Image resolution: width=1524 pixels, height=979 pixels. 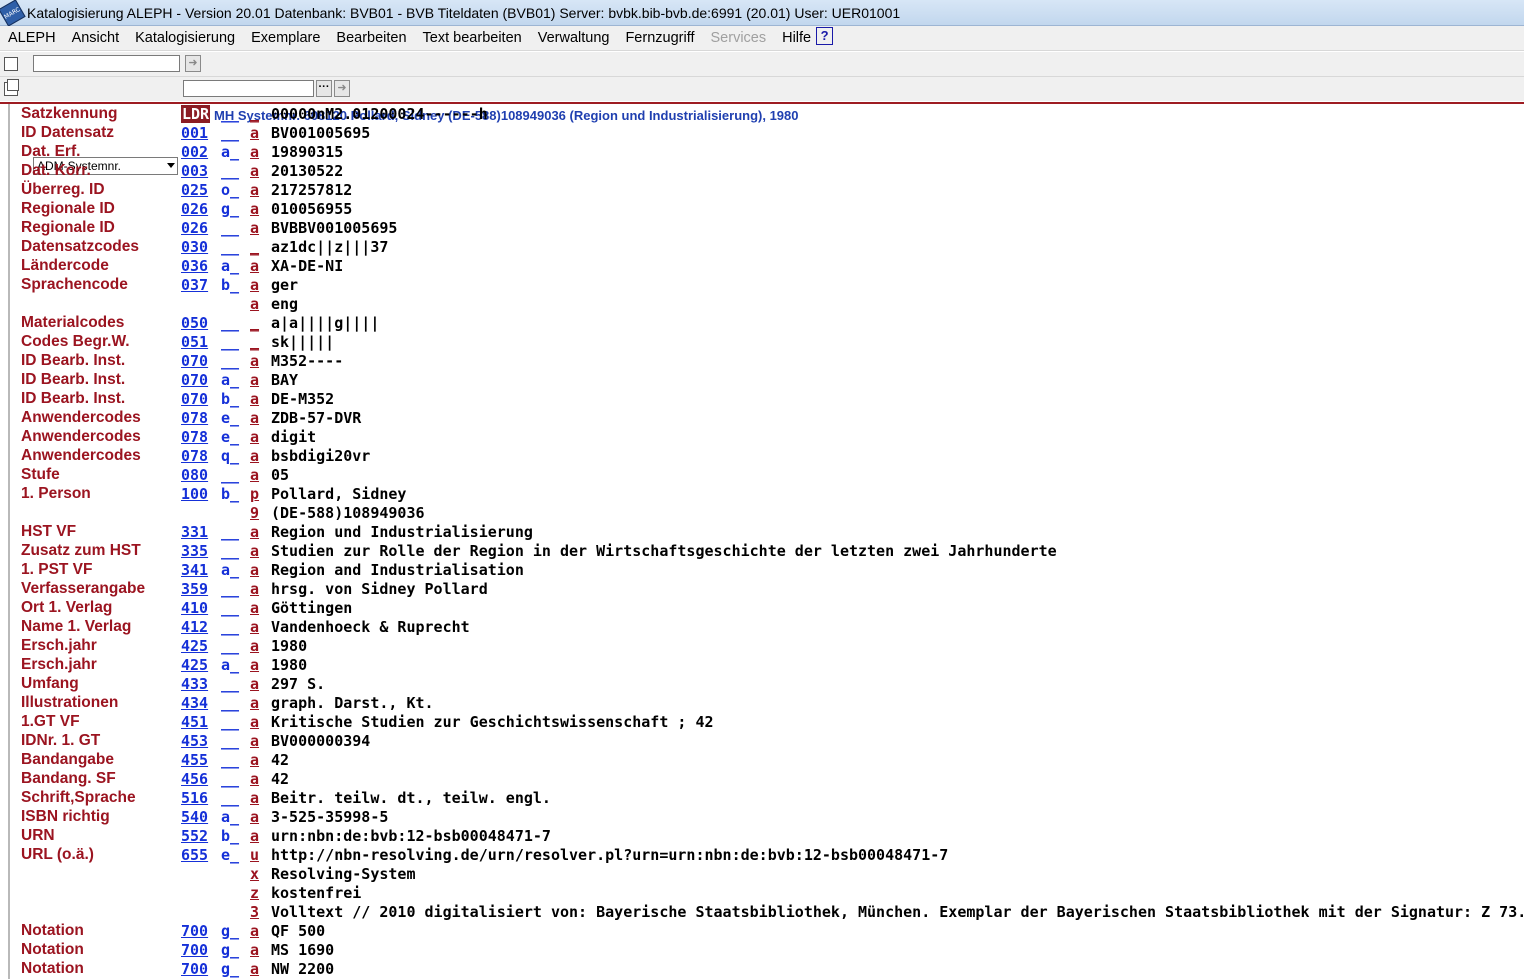 What do you see at coordinates (254, 874) in the screenshot?
I see `subfield-code: x` at bounding box center [254, 874].